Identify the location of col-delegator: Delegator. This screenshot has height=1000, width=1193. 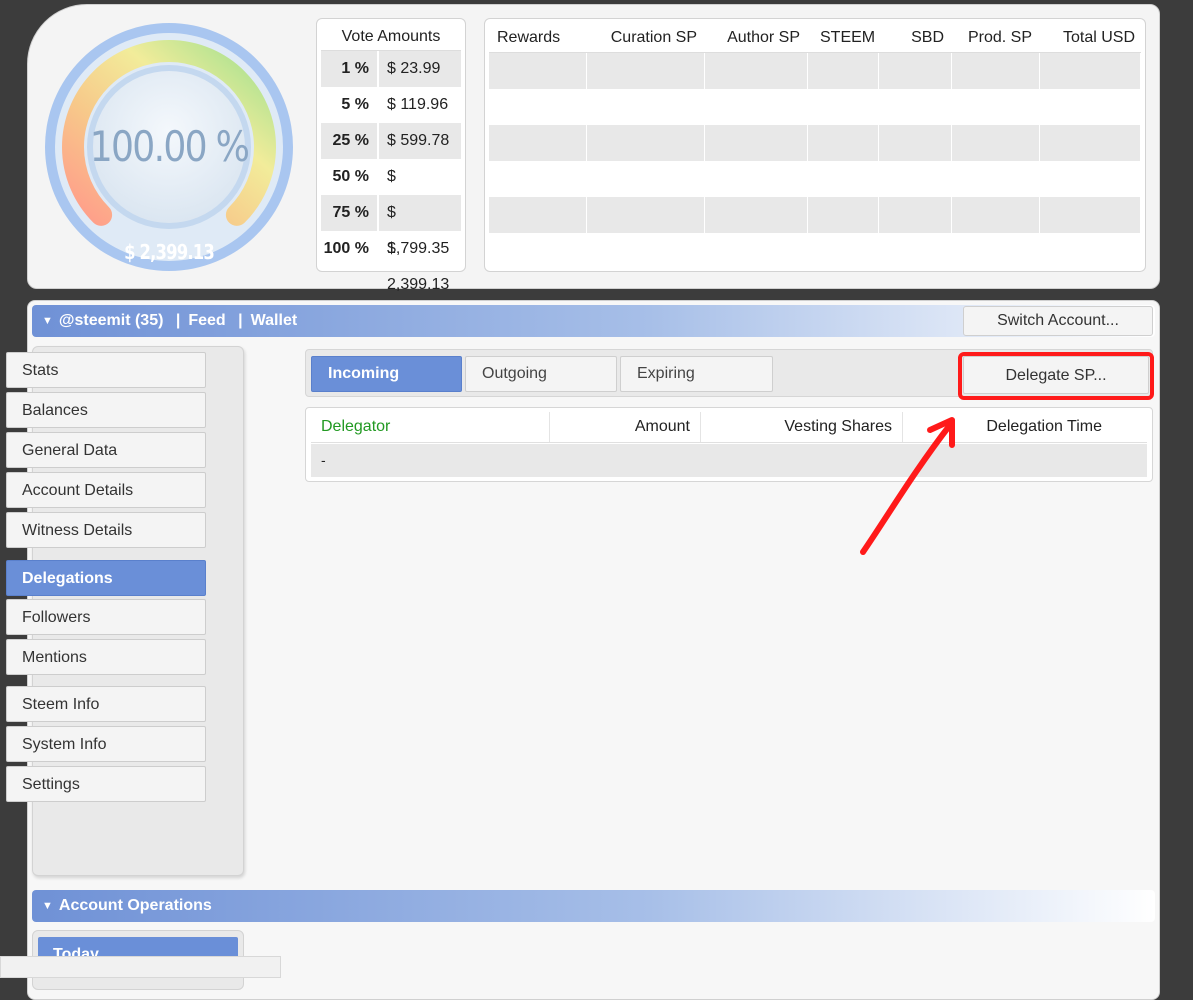
(356, 426).